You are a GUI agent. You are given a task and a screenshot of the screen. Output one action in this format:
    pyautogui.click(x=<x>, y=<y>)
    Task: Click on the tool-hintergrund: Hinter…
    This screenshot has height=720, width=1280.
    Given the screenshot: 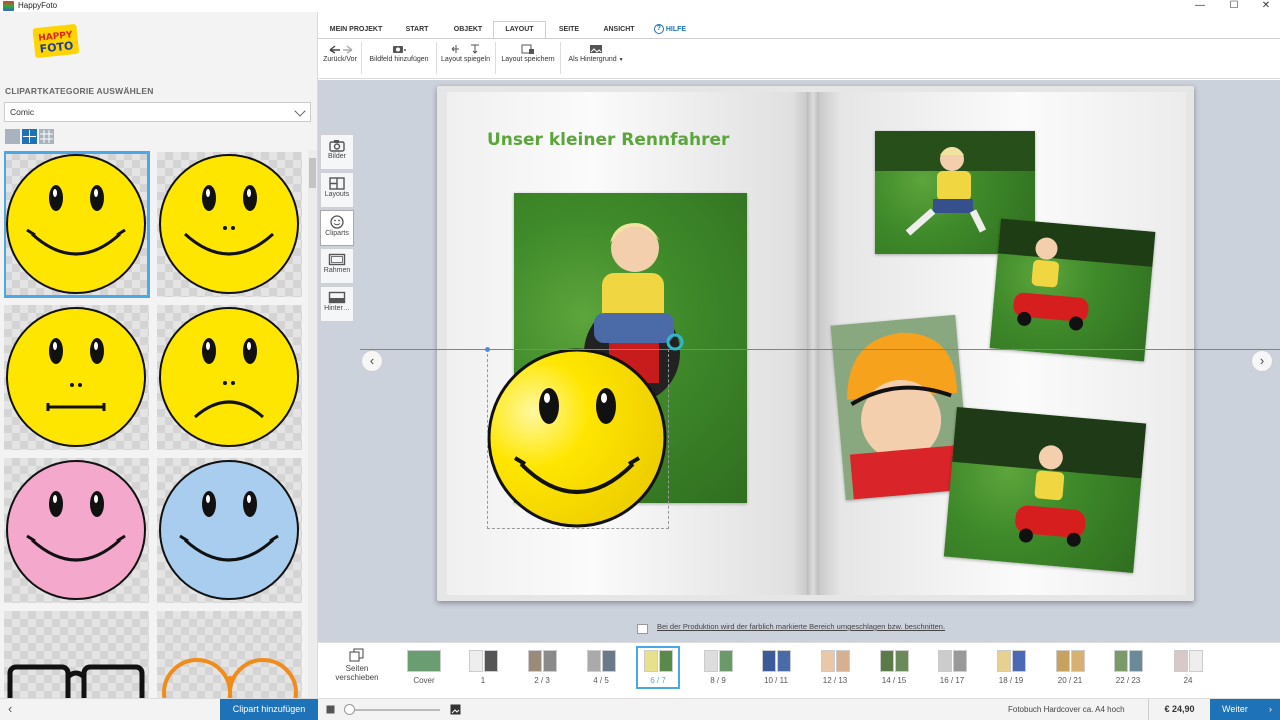 What is the action you would take?
    pyautogui.click(x=337, y=304)
    